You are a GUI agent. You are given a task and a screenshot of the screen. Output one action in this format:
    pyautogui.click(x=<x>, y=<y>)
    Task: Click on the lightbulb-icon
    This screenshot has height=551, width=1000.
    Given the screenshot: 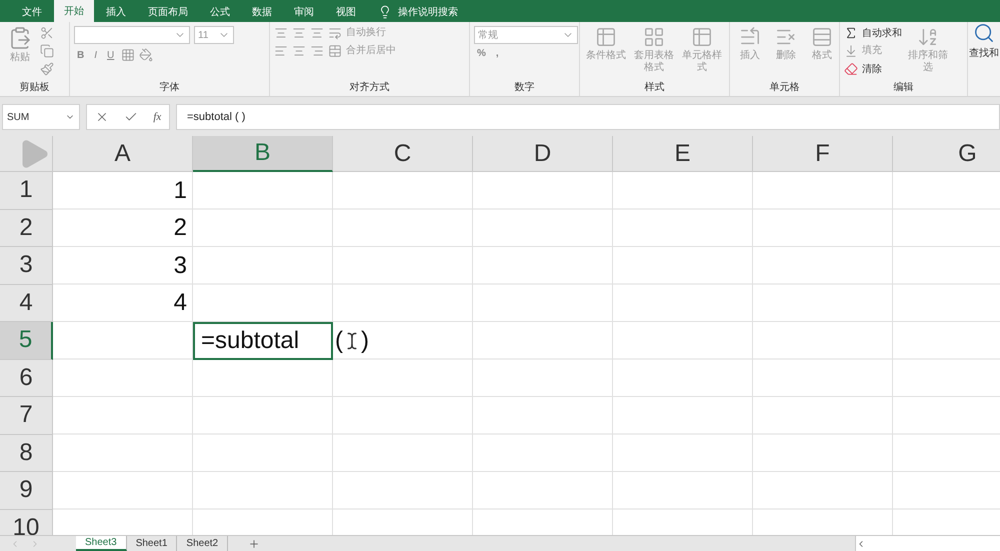 What is the action you would take?
    pyautogui.click(x=385, y=12)
    